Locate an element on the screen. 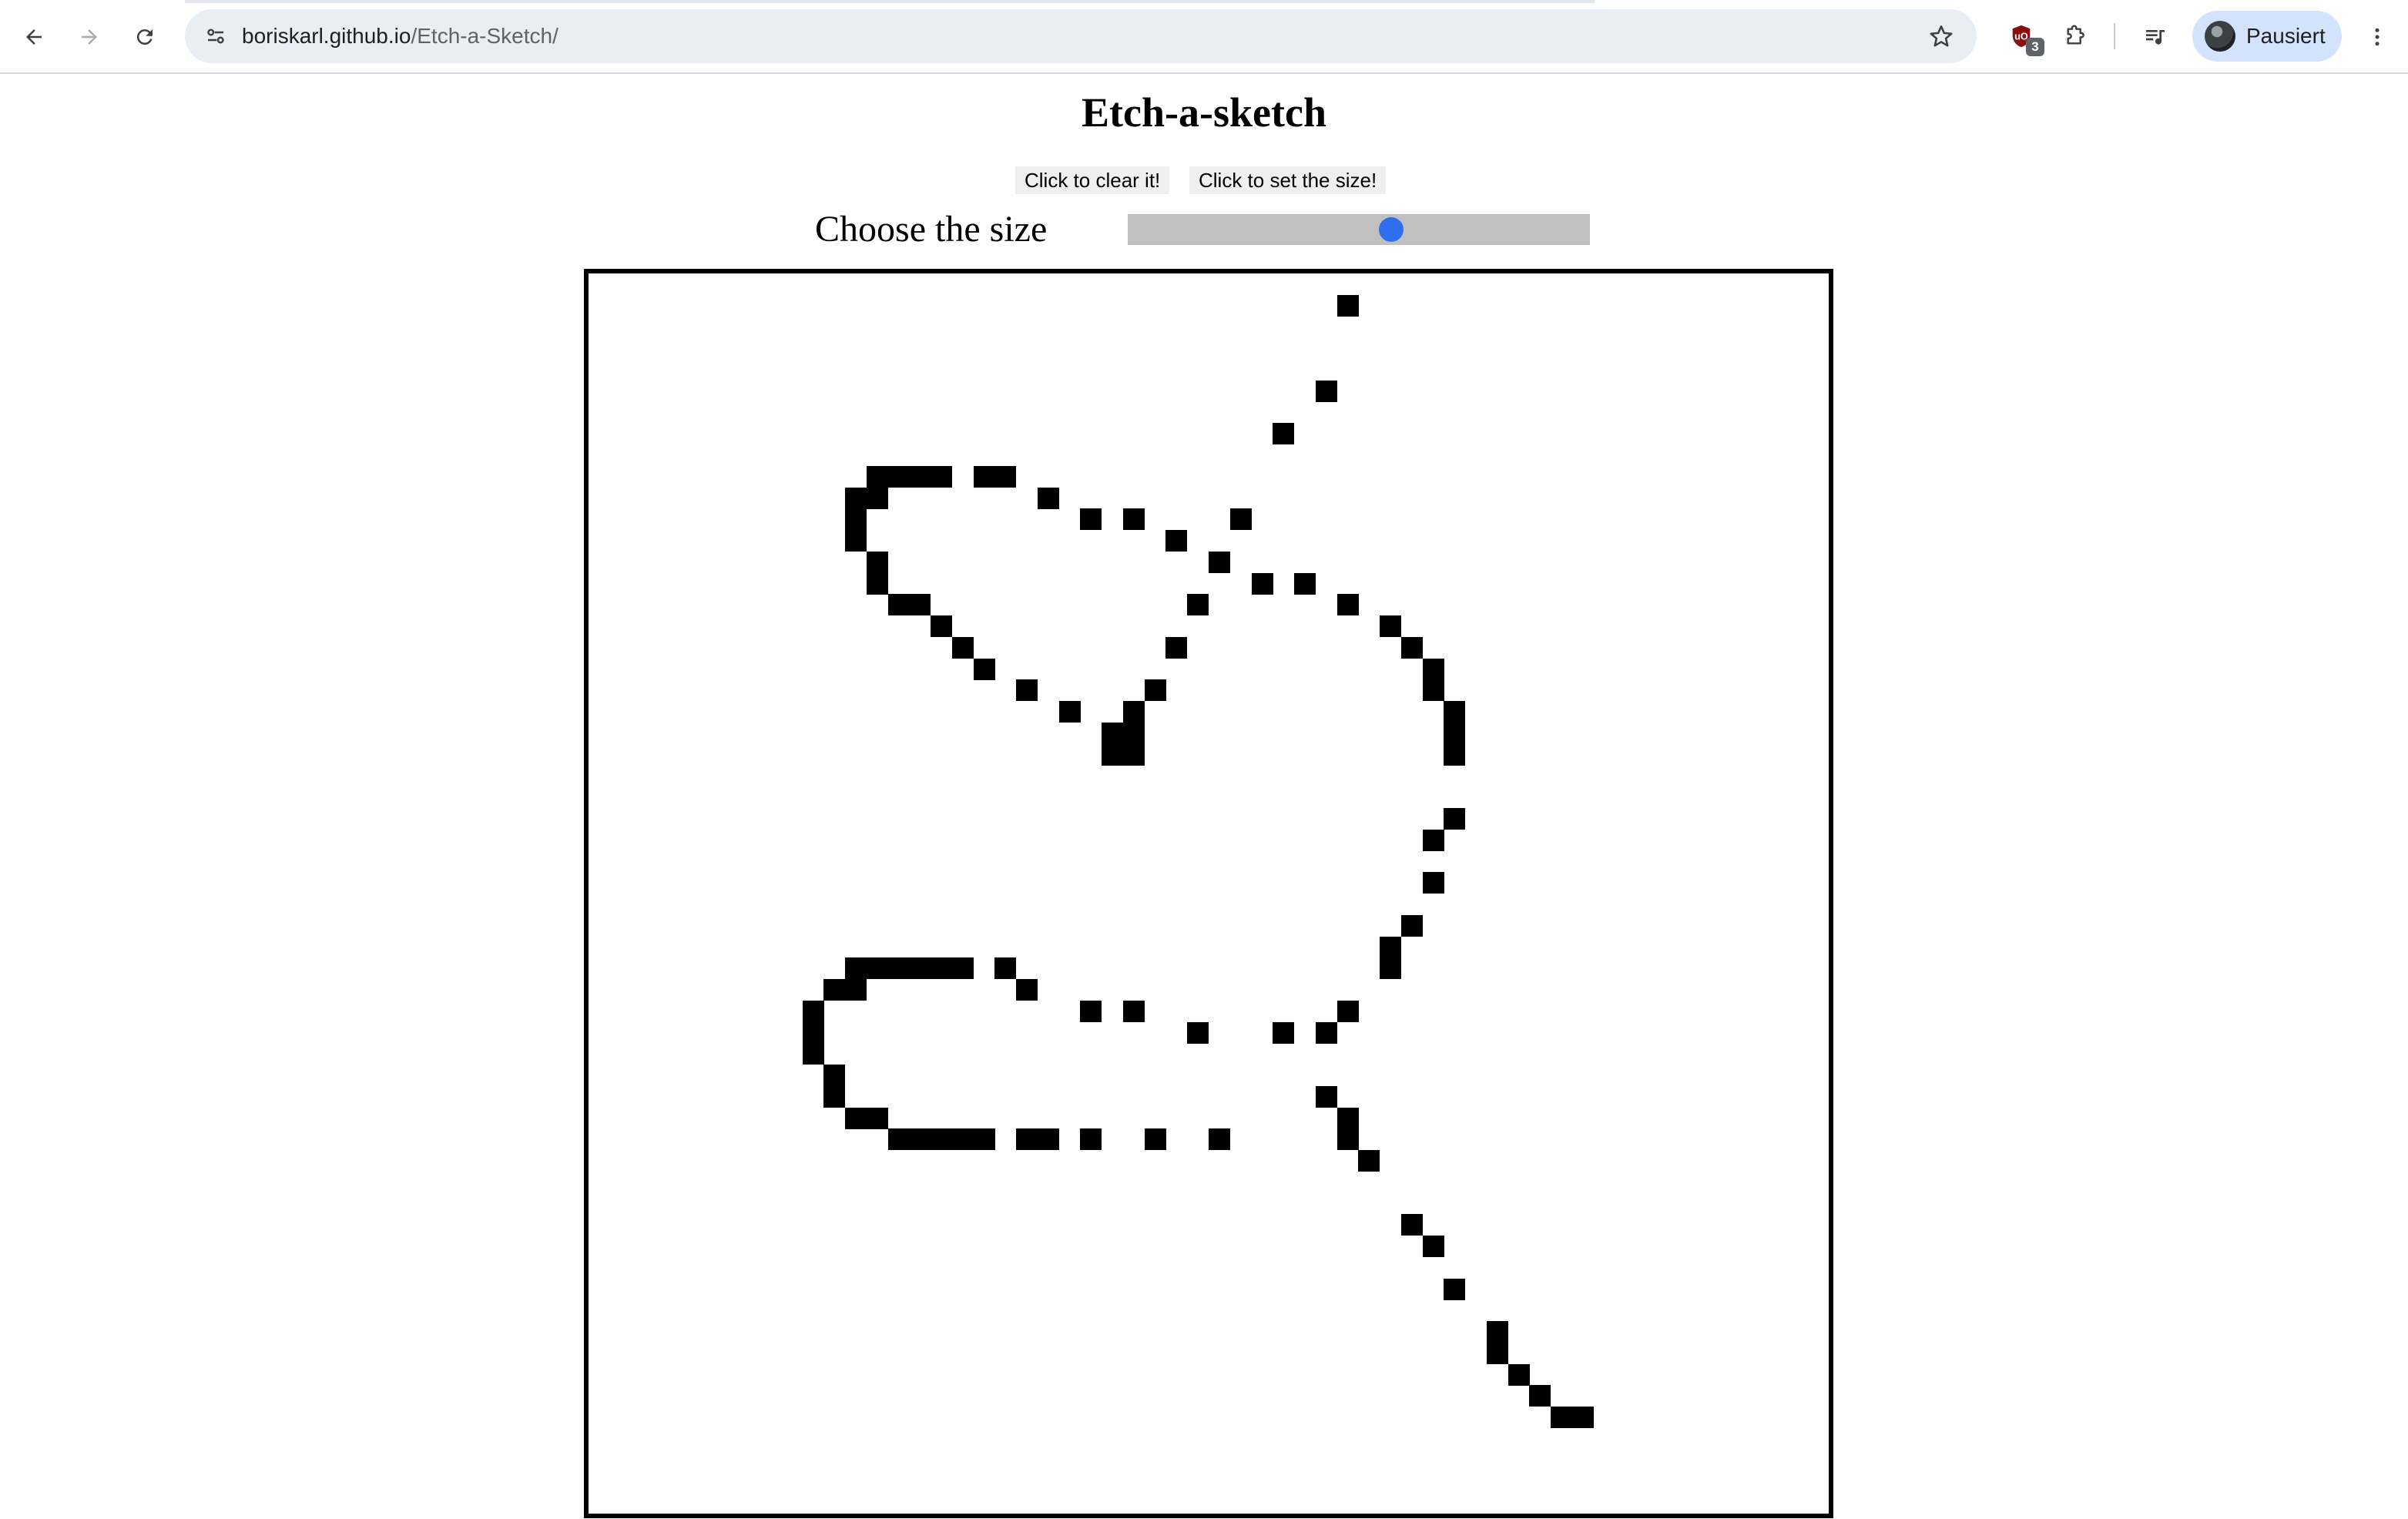  size-slider-thumb is located at coordinates (1391, 229).